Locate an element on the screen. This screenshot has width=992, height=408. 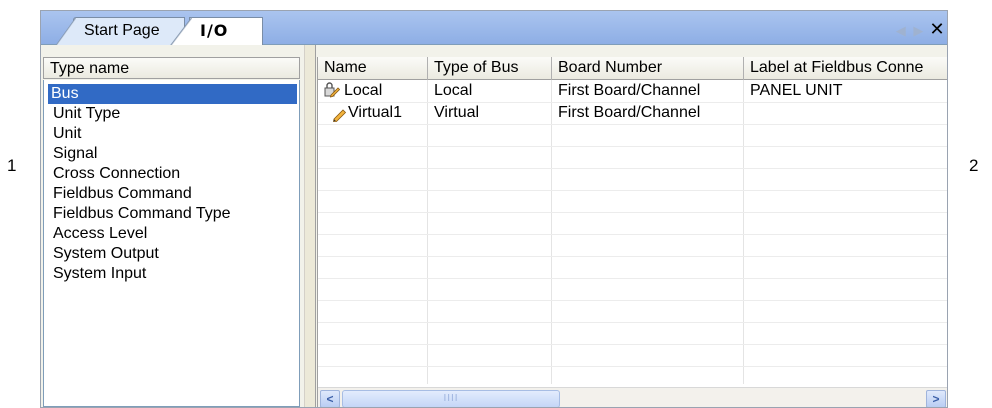
cell-name: Local is located at coordinates (385, 91).